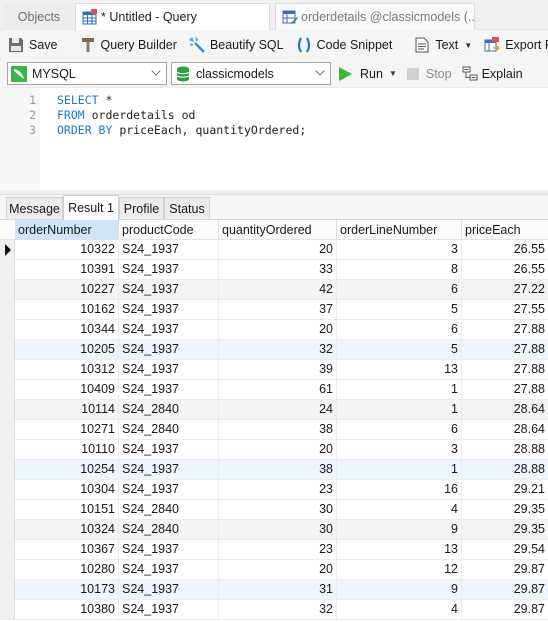 This screenshot has width=548, height=622. What do you see at coordinates (67, 429) in the screenshot?
I see `cell-ordernumber: 10271` at bounding box center [67, 429].